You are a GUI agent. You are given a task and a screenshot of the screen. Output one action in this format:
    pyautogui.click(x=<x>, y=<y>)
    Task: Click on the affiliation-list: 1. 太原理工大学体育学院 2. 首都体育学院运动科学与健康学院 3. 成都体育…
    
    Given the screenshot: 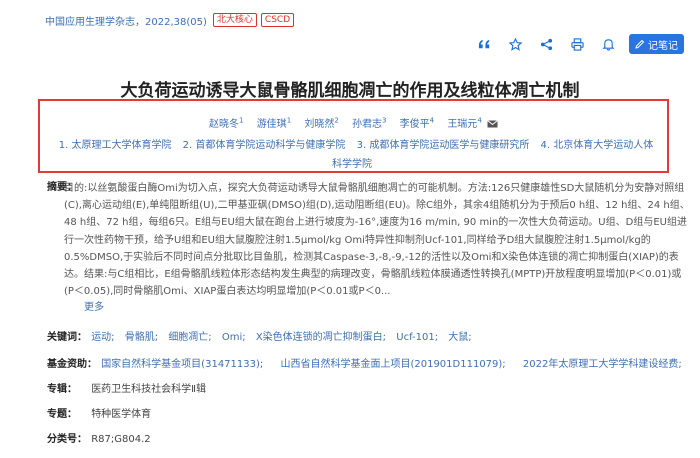 What is the action you would take?
    pyautogui.click(x=354, y=155)
    